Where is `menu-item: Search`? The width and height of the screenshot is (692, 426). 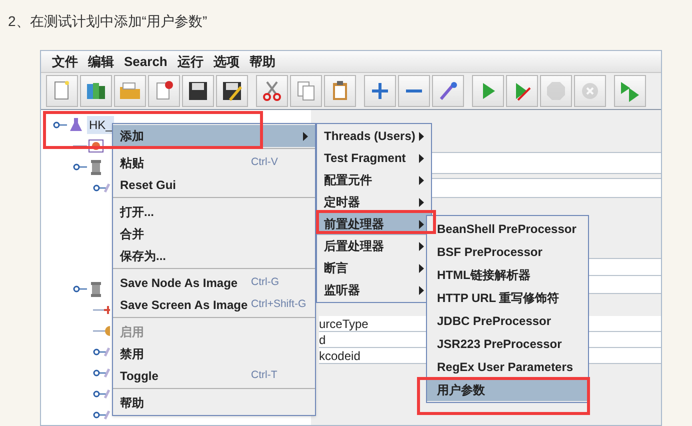
menu-item: Search is located at coordinates (145, 62).